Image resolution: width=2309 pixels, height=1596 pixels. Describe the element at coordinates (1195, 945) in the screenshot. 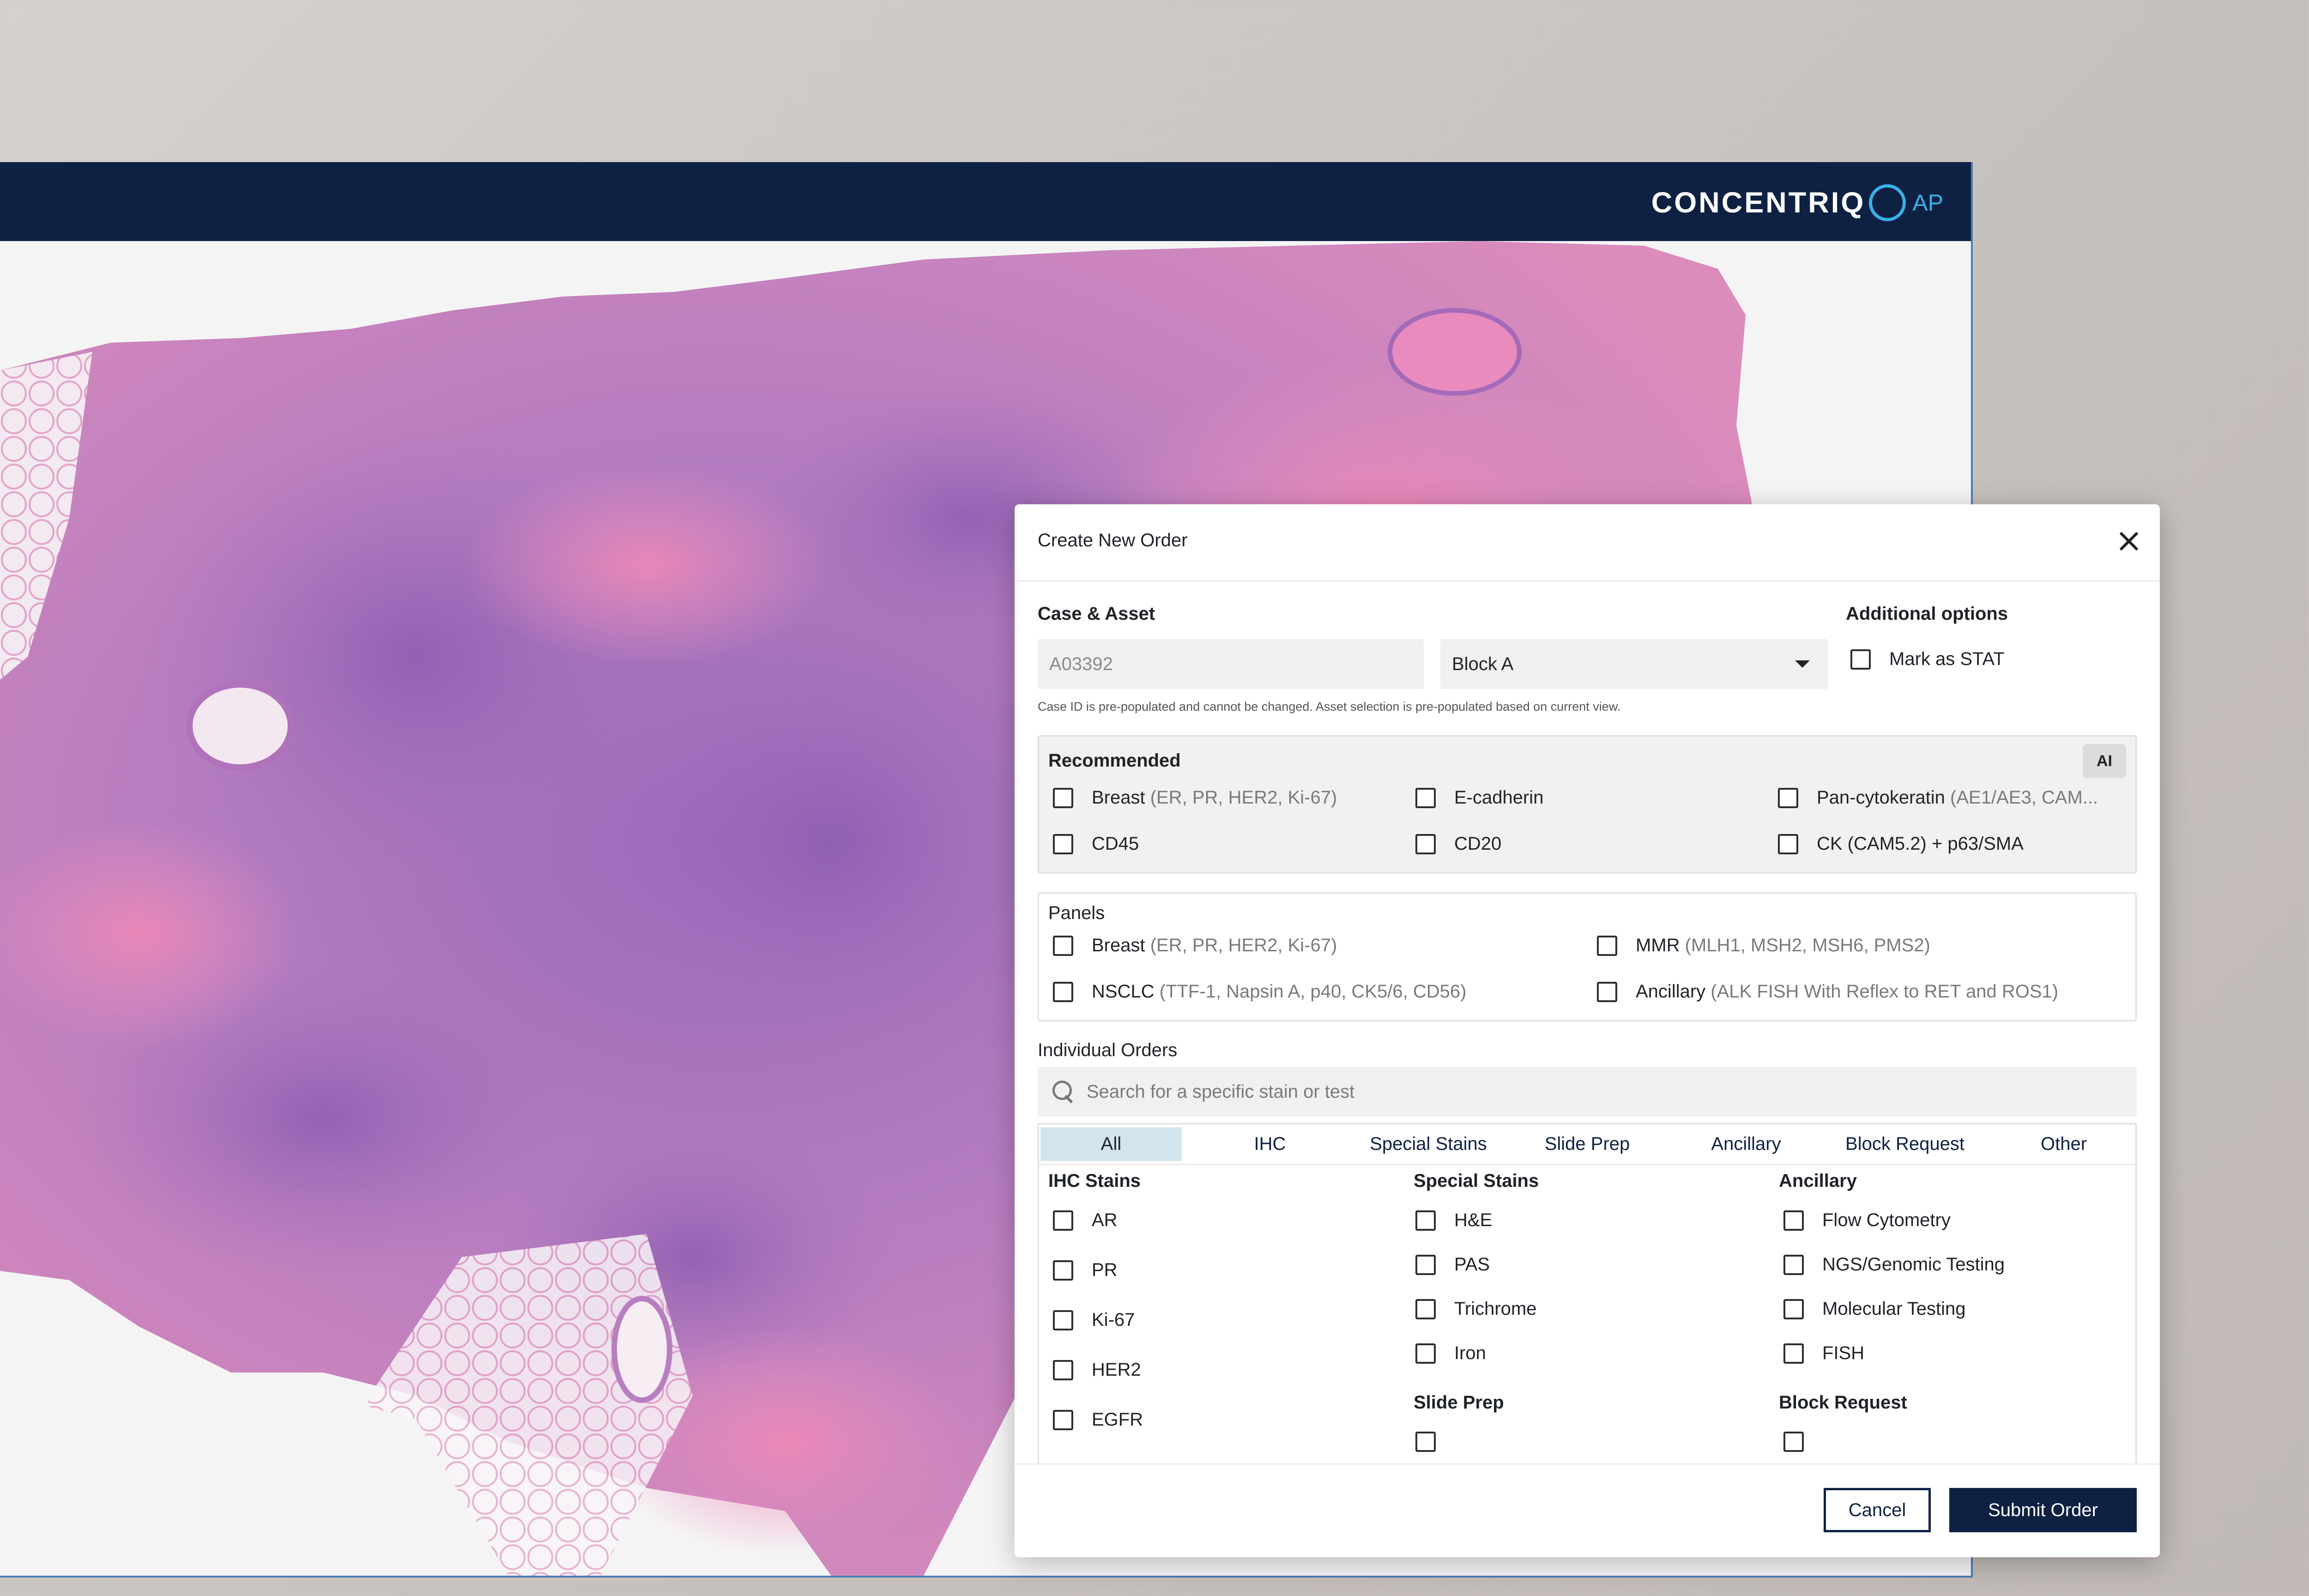

I see `panel-option-breast: Breast (ER, PR, HER2, Ki-67)` at that location.